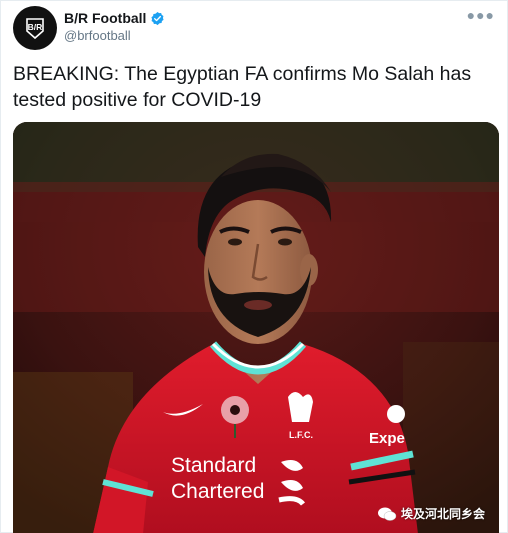 The height and width of the screenshot is (533, 508). I want to click on author-name: B/R Football, so click(105, 18).